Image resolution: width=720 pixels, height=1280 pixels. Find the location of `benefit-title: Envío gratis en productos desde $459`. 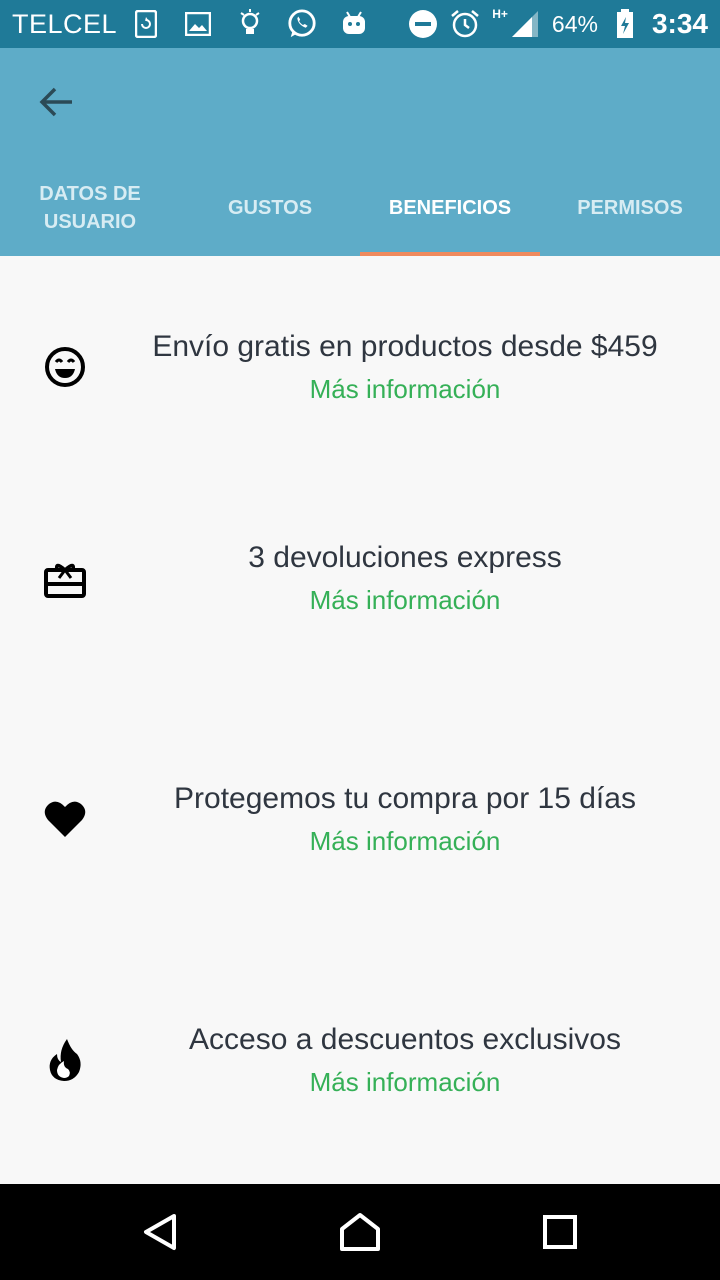

benefit-title: Envío gratis en productos desde $459 is located at coordinates (405, 346).